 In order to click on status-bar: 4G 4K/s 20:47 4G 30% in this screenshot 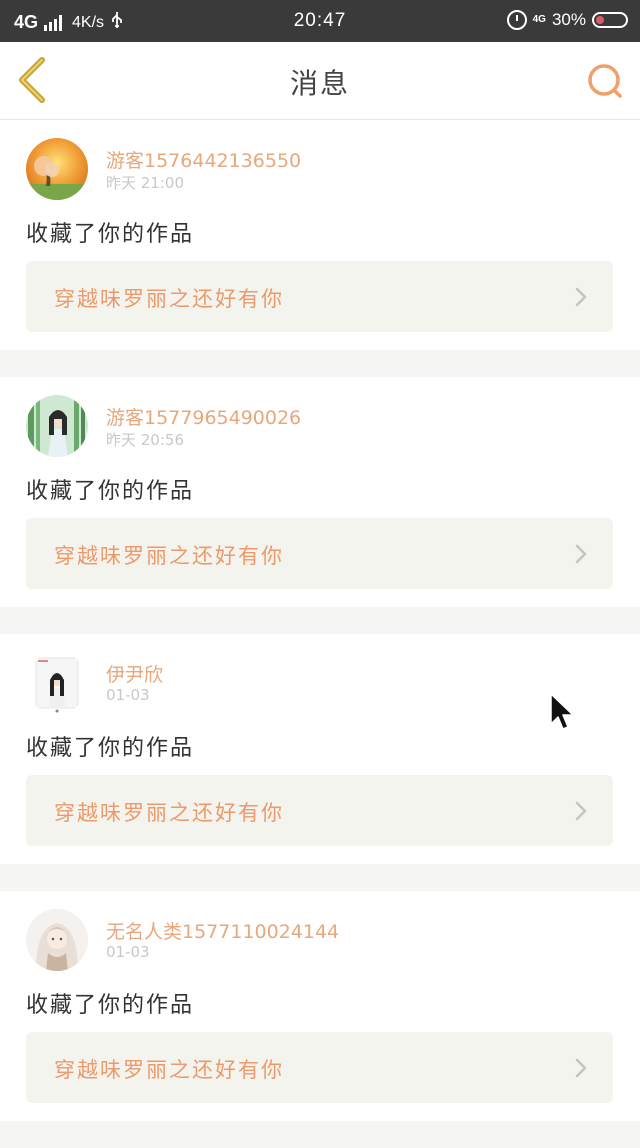, I will do `click(320, 21)`.